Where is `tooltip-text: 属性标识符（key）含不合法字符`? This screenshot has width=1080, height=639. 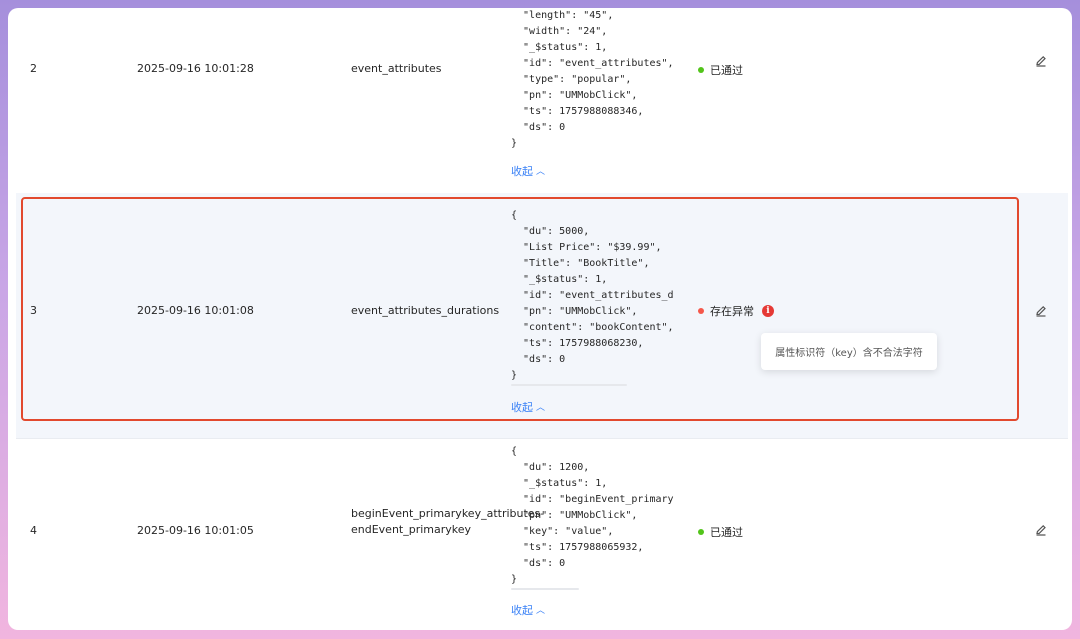 tooltip-text: 属性标识符（key）含不合法字符 is located at coordinates (849, 353).